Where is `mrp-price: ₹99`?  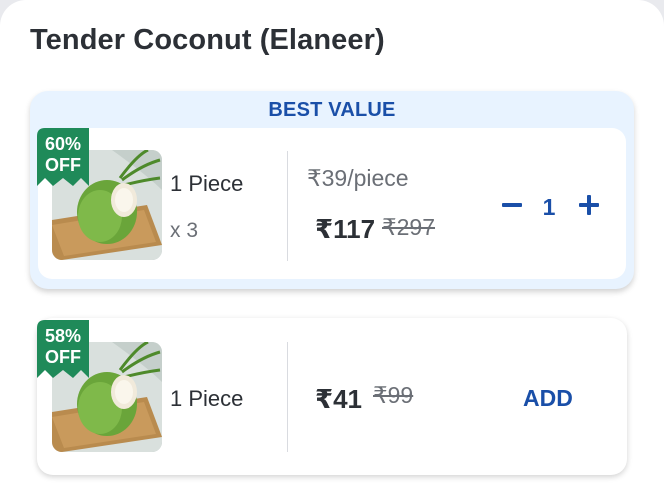
mrp-price: ₹99 is located at coordinates (393, 395).